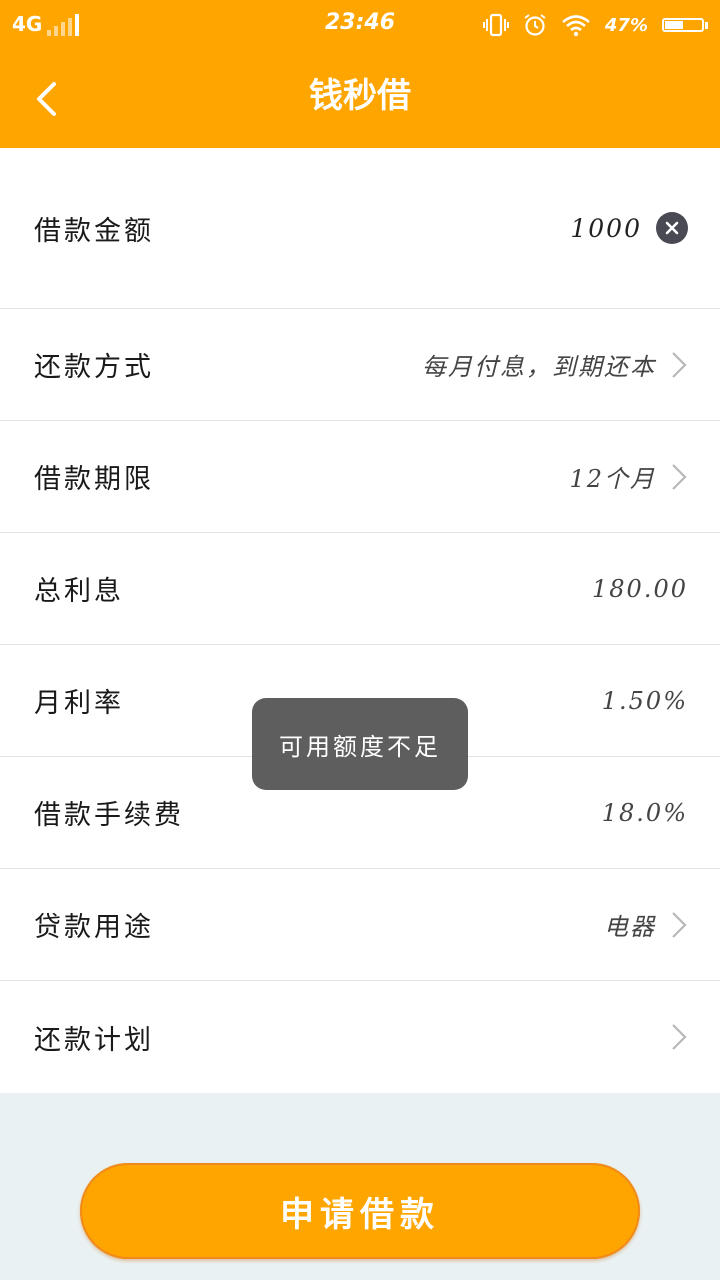 This screenshot has height=1280, width=720. What do you see at coordinates (360, 365) in the screenshot?
I see `repay-method-row: 还款方式 每月付息，到期还本` at bounding box center [360, 365].